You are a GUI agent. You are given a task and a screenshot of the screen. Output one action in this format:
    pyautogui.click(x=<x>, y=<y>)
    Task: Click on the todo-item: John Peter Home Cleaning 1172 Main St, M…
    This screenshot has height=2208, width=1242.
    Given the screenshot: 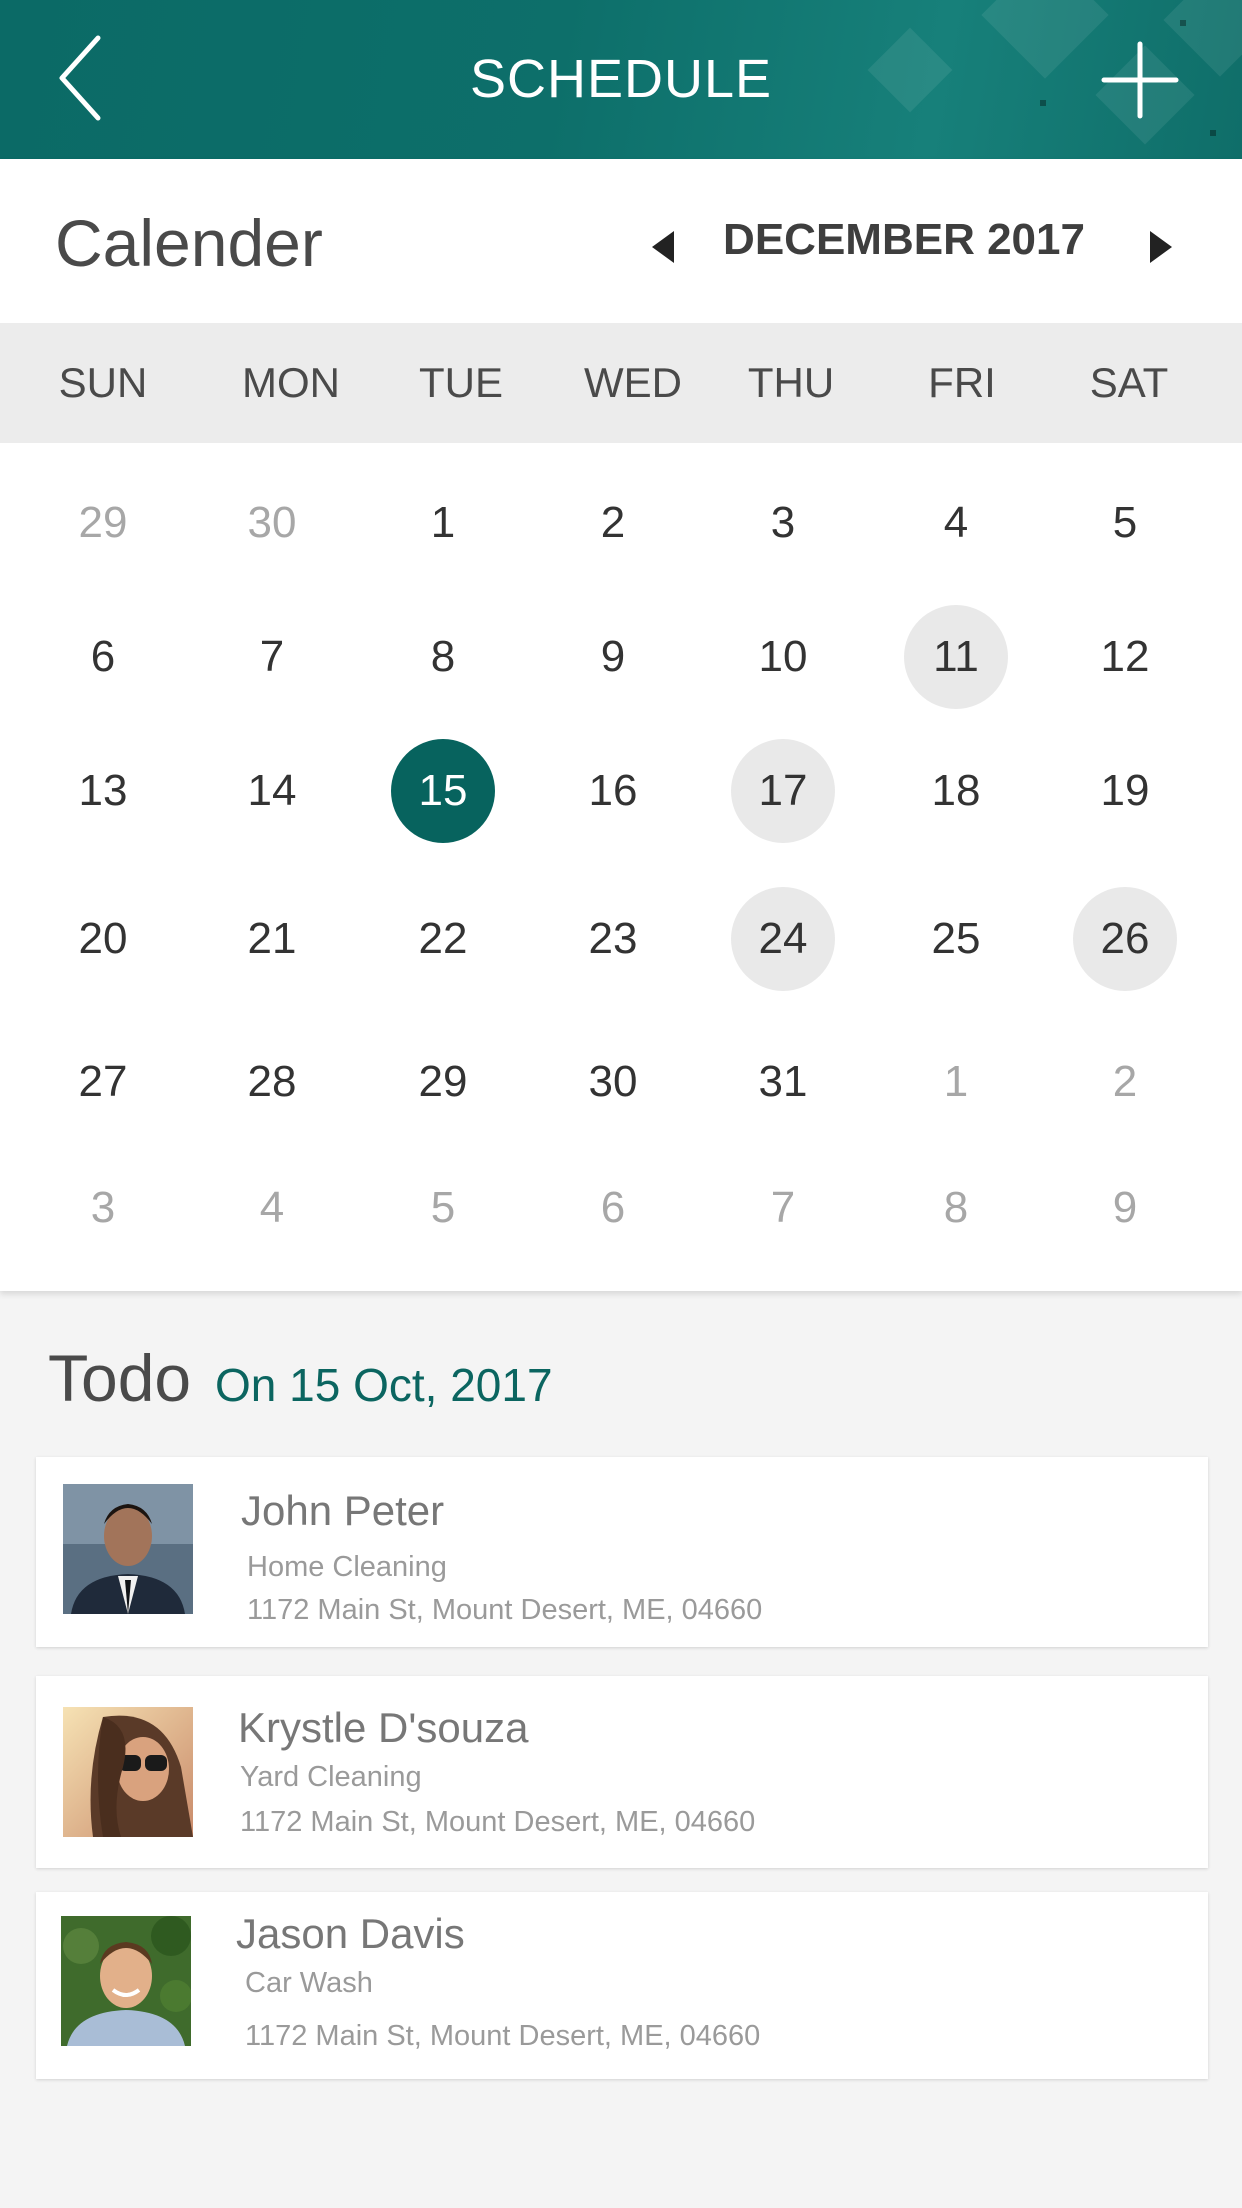 What is the action you would take?
    pyautogui.click(x=622, y=1552)
    